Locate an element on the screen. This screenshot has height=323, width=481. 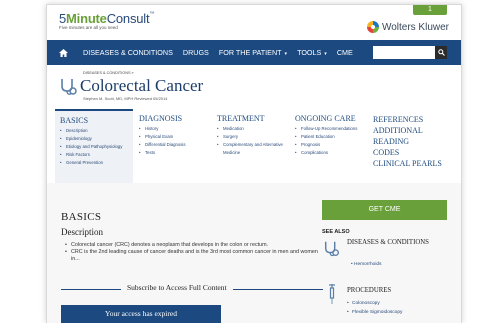
codes-link: CODES is located at coordinates (409, 152).